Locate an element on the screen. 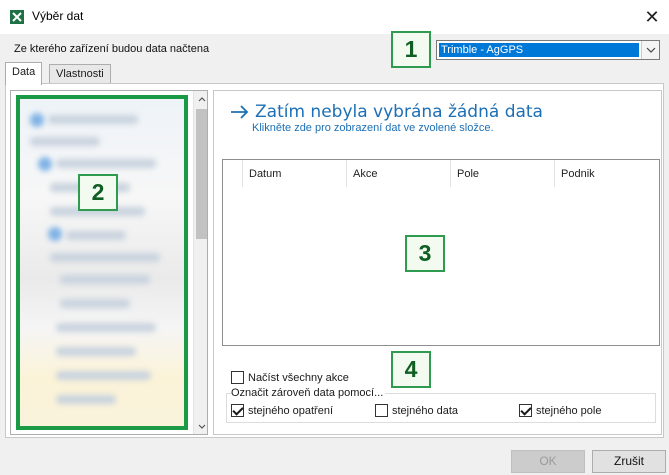 The width and height of the screenshot is (669, 475). close-button: ✕ is located at coordinates (652, 17).